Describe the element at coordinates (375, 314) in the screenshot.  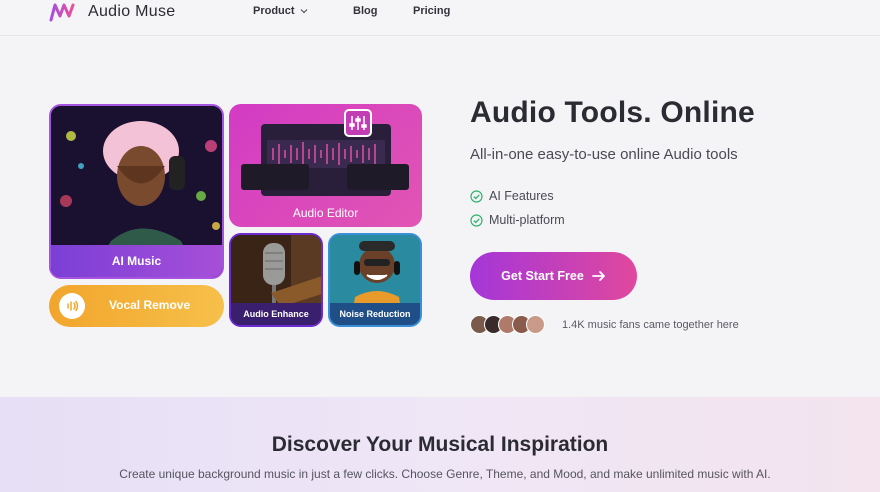
I see `noise-reduction-label: Noise Reduction` at that location.